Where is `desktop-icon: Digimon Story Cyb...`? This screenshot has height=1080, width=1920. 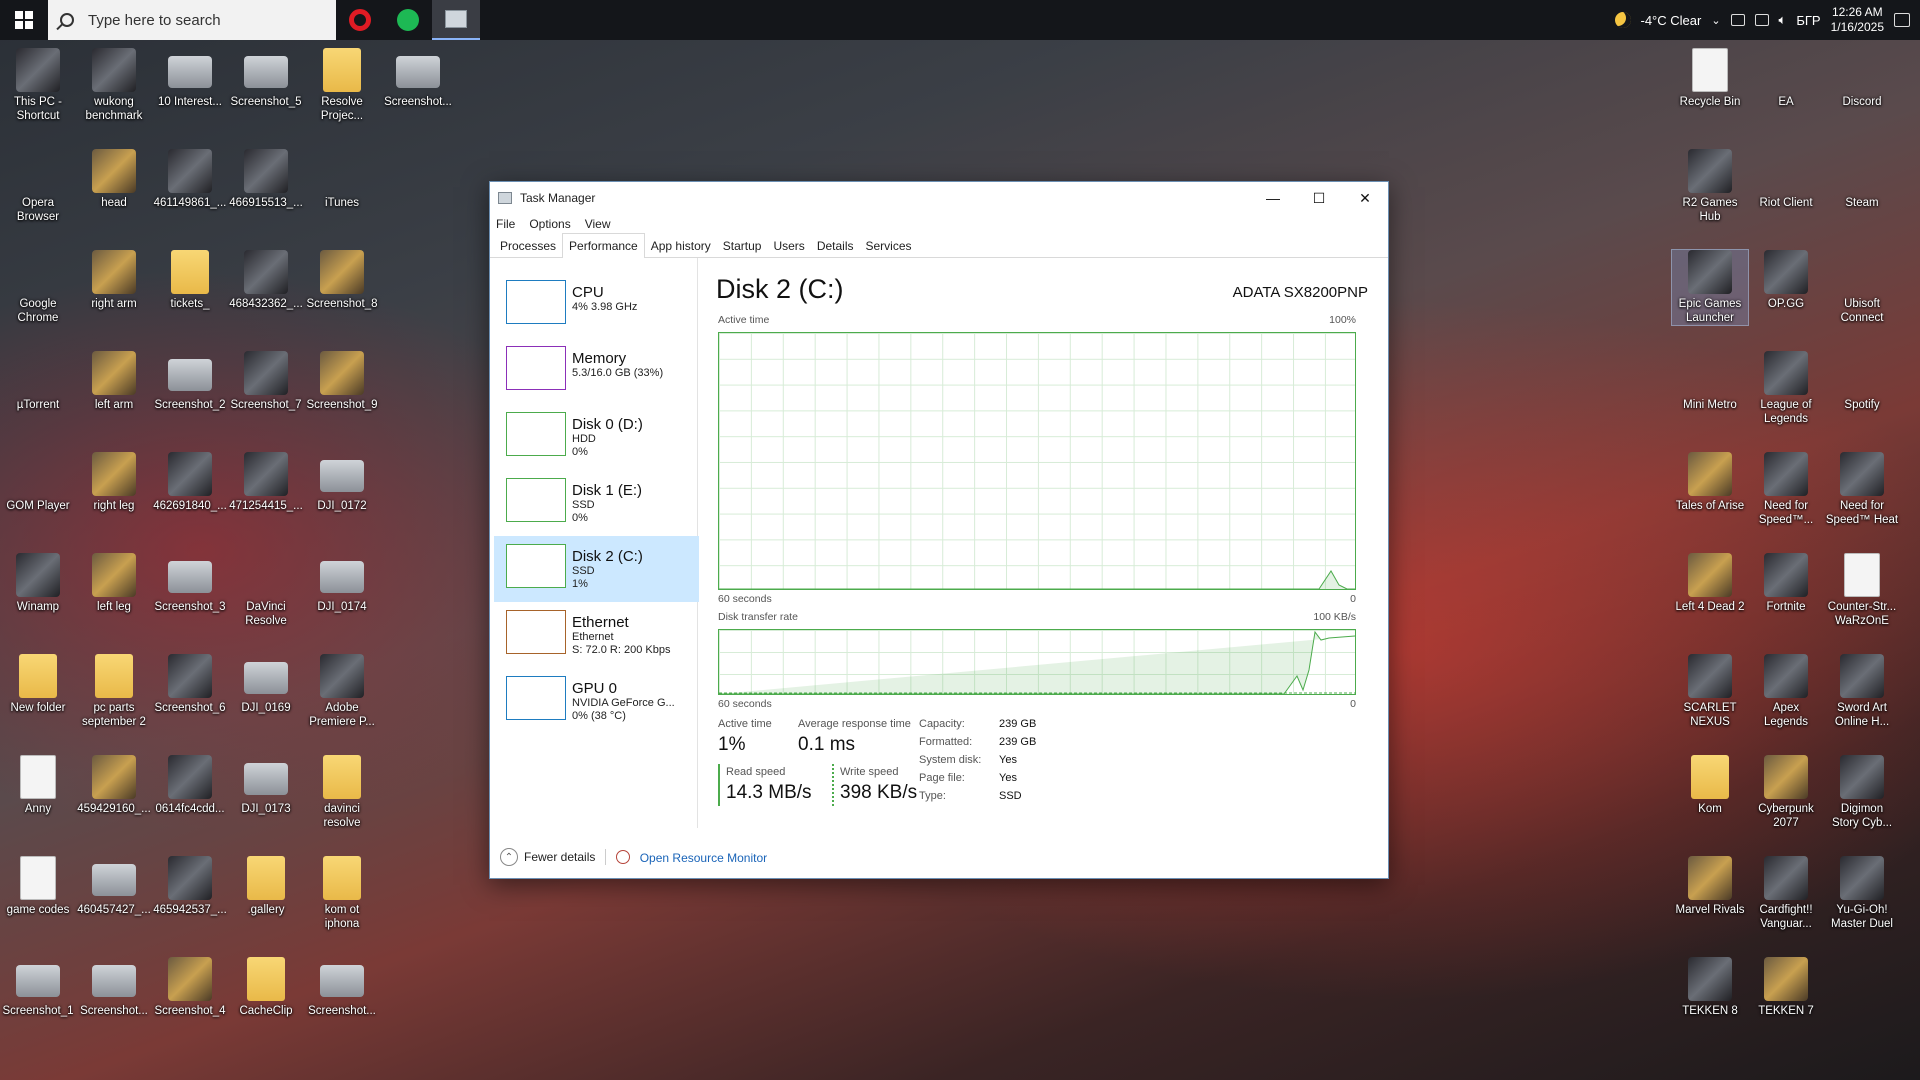 desktop-icon: Digimon Story Cyb... is located at coordinates (1862, 792).